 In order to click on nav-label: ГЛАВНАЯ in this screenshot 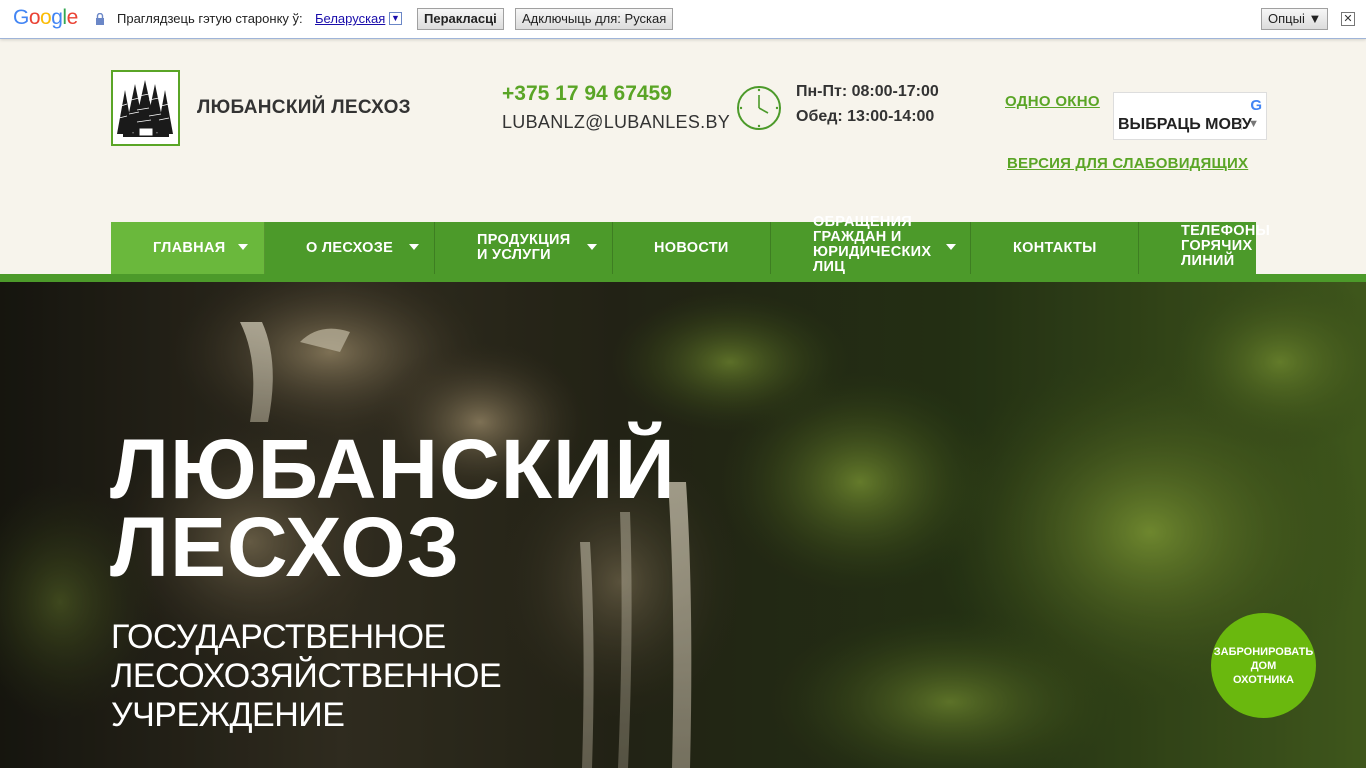, I will do `click(189, 247)`.